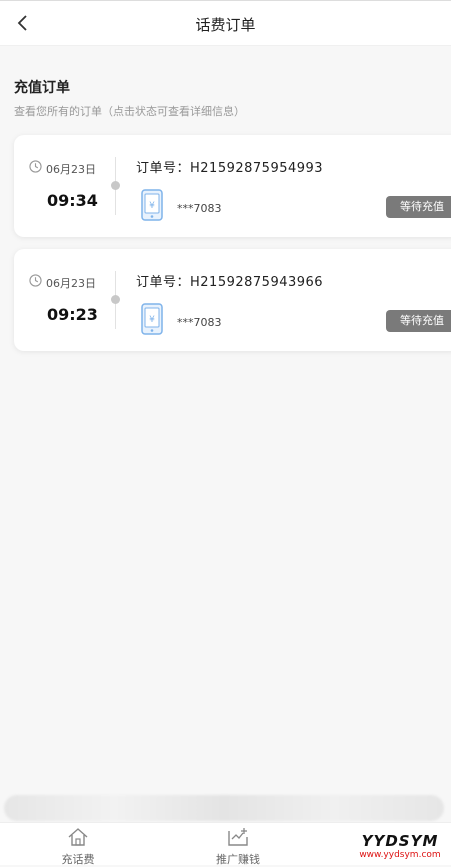  I want to click on watermark-title: YYDSYM, so click(400, 841).